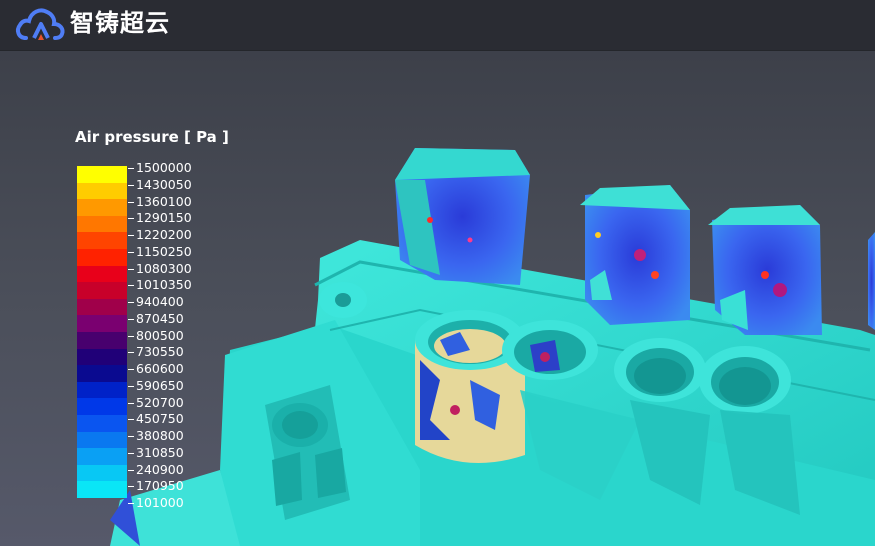 This screenshot has width=875, height=546. I want to click on scale-tick-label: 1430050, so click(160, 185).